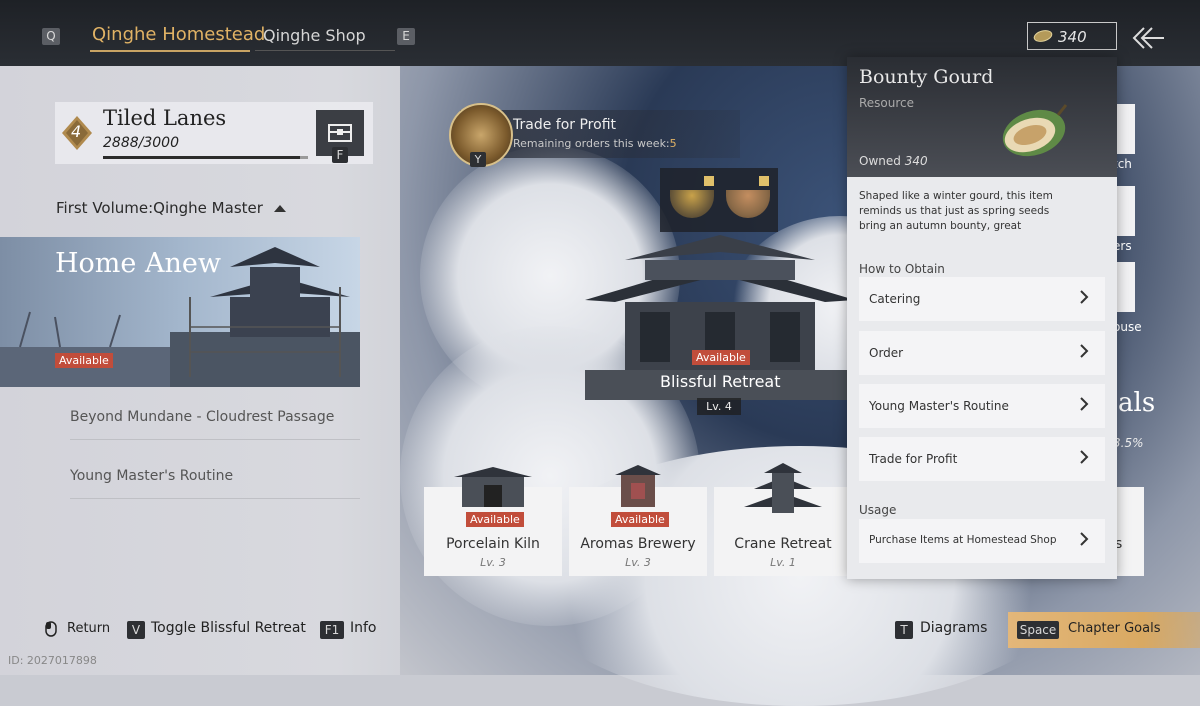  Describe the element at coordinates (1148, 38) in the screenshot. I see `back-arrow-icon` at that location.